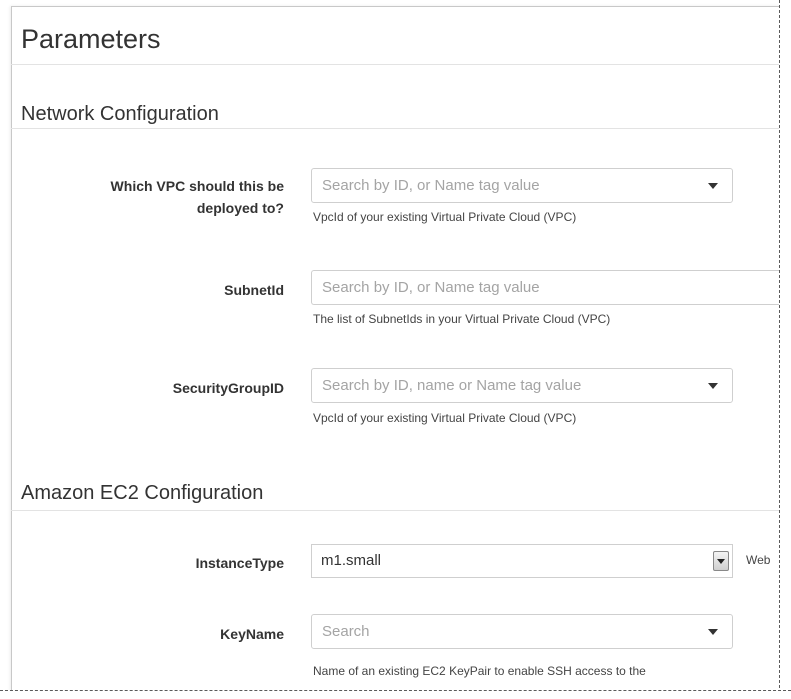 Image resolution: width=791 pixels, height=699 pixels. I want to click on securitygroupid-select: Search by ID, name or Name tag value, so click(522, 385).